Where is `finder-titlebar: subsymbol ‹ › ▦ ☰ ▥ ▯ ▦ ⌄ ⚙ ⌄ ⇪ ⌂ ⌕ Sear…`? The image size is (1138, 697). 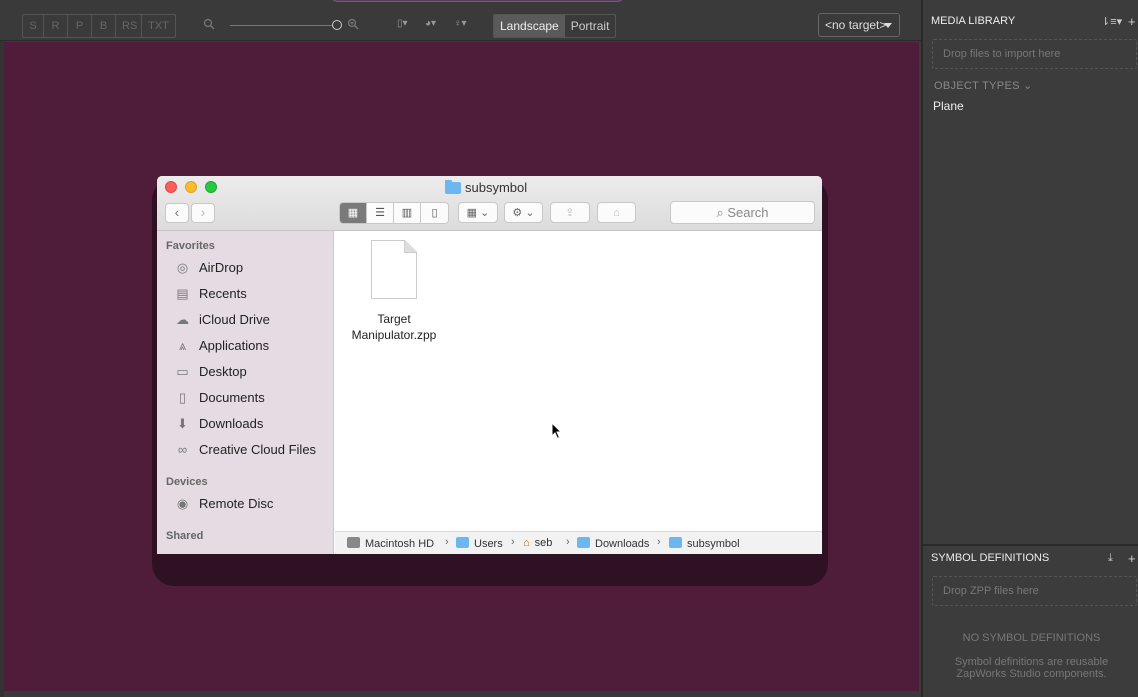 finder-titlebar: subsymbol ‹ › ▦ ☰ ▥ ▯ ▦ ⌄ ⚙ ⌄ ⇪ ⌂ ⌕ Sear… is located at coordinates (489, 203).